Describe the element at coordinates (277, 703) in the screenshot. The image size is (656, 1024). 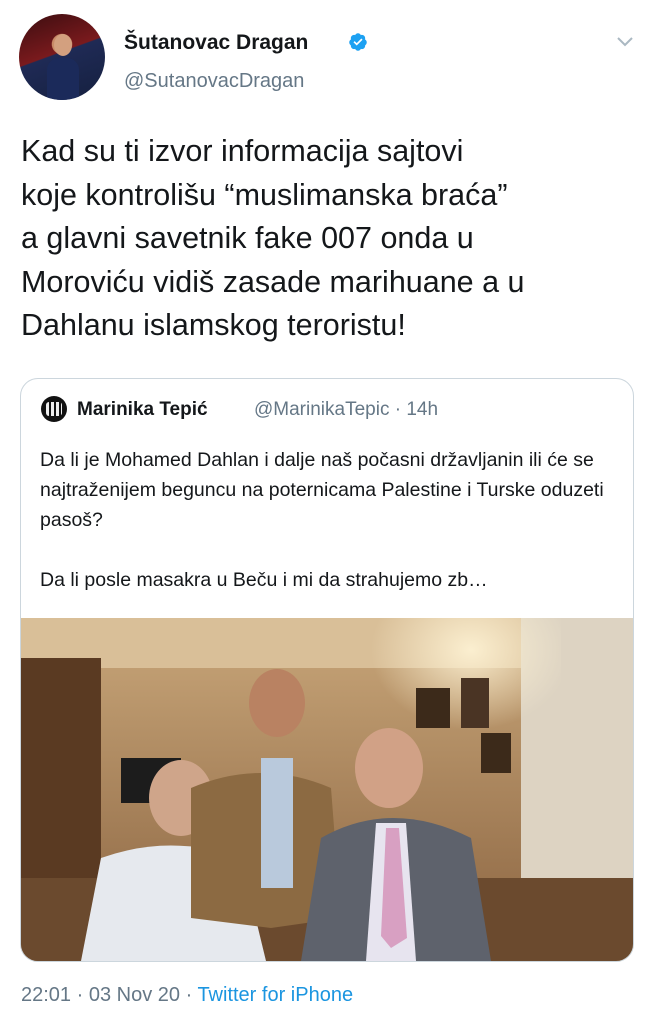
I see `person-middle-head` at that location.